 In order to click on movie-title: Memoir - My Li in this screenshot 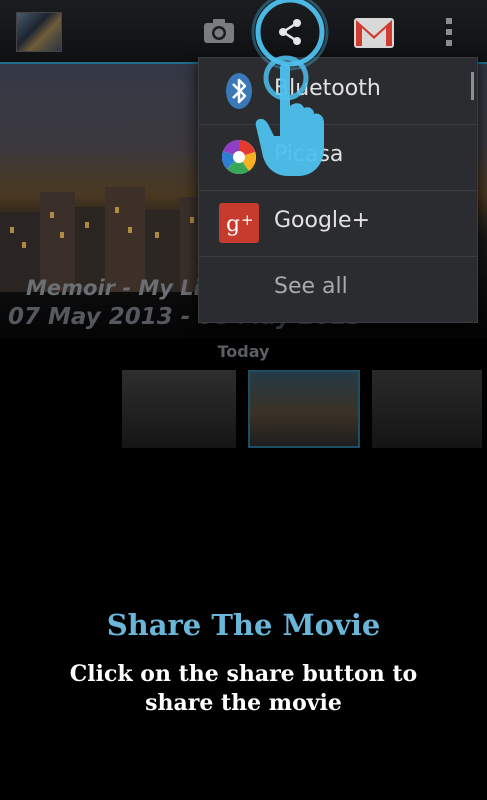, I will do `click(113, 288)`.